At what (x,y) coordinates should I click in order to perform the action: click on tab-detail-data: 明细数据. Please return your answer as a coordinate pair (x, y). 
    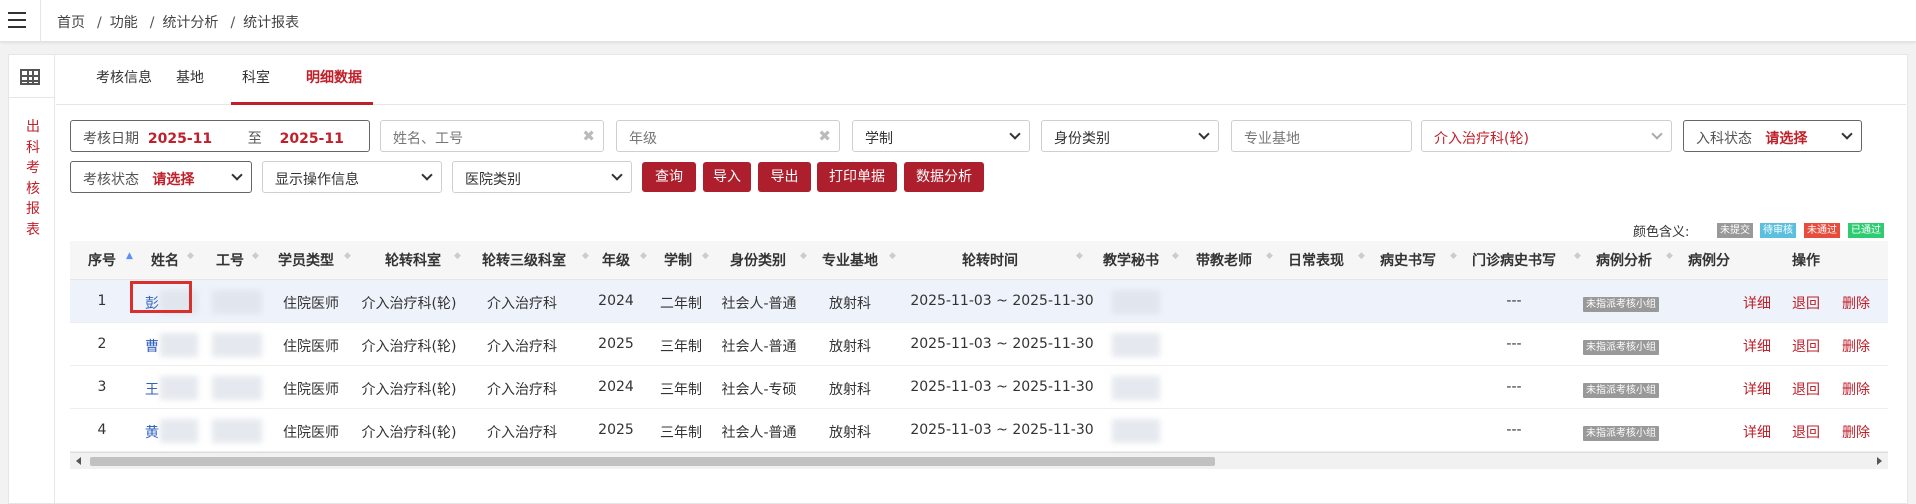
    Looking at the image, I should click on (334, 77).